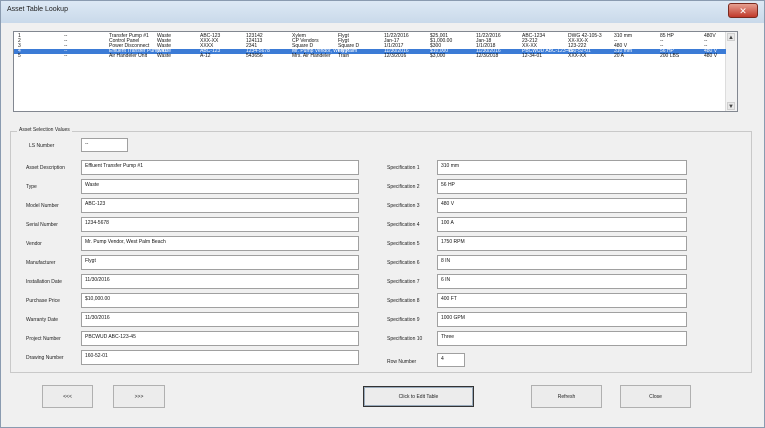 Image resolution: width=765 pixels, height=428 pixels. What do you see at coordinates (67, 396) in the screenshot?
I see `previous-record-button: <<<` at bounding box center [67, 396].